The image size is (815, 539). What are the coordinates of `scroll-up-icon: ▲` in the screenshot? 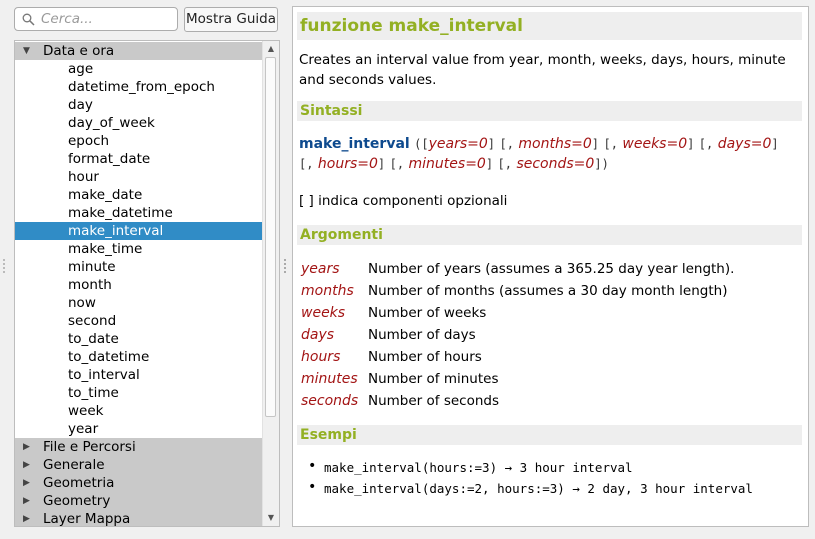 It's located at (271, 49).